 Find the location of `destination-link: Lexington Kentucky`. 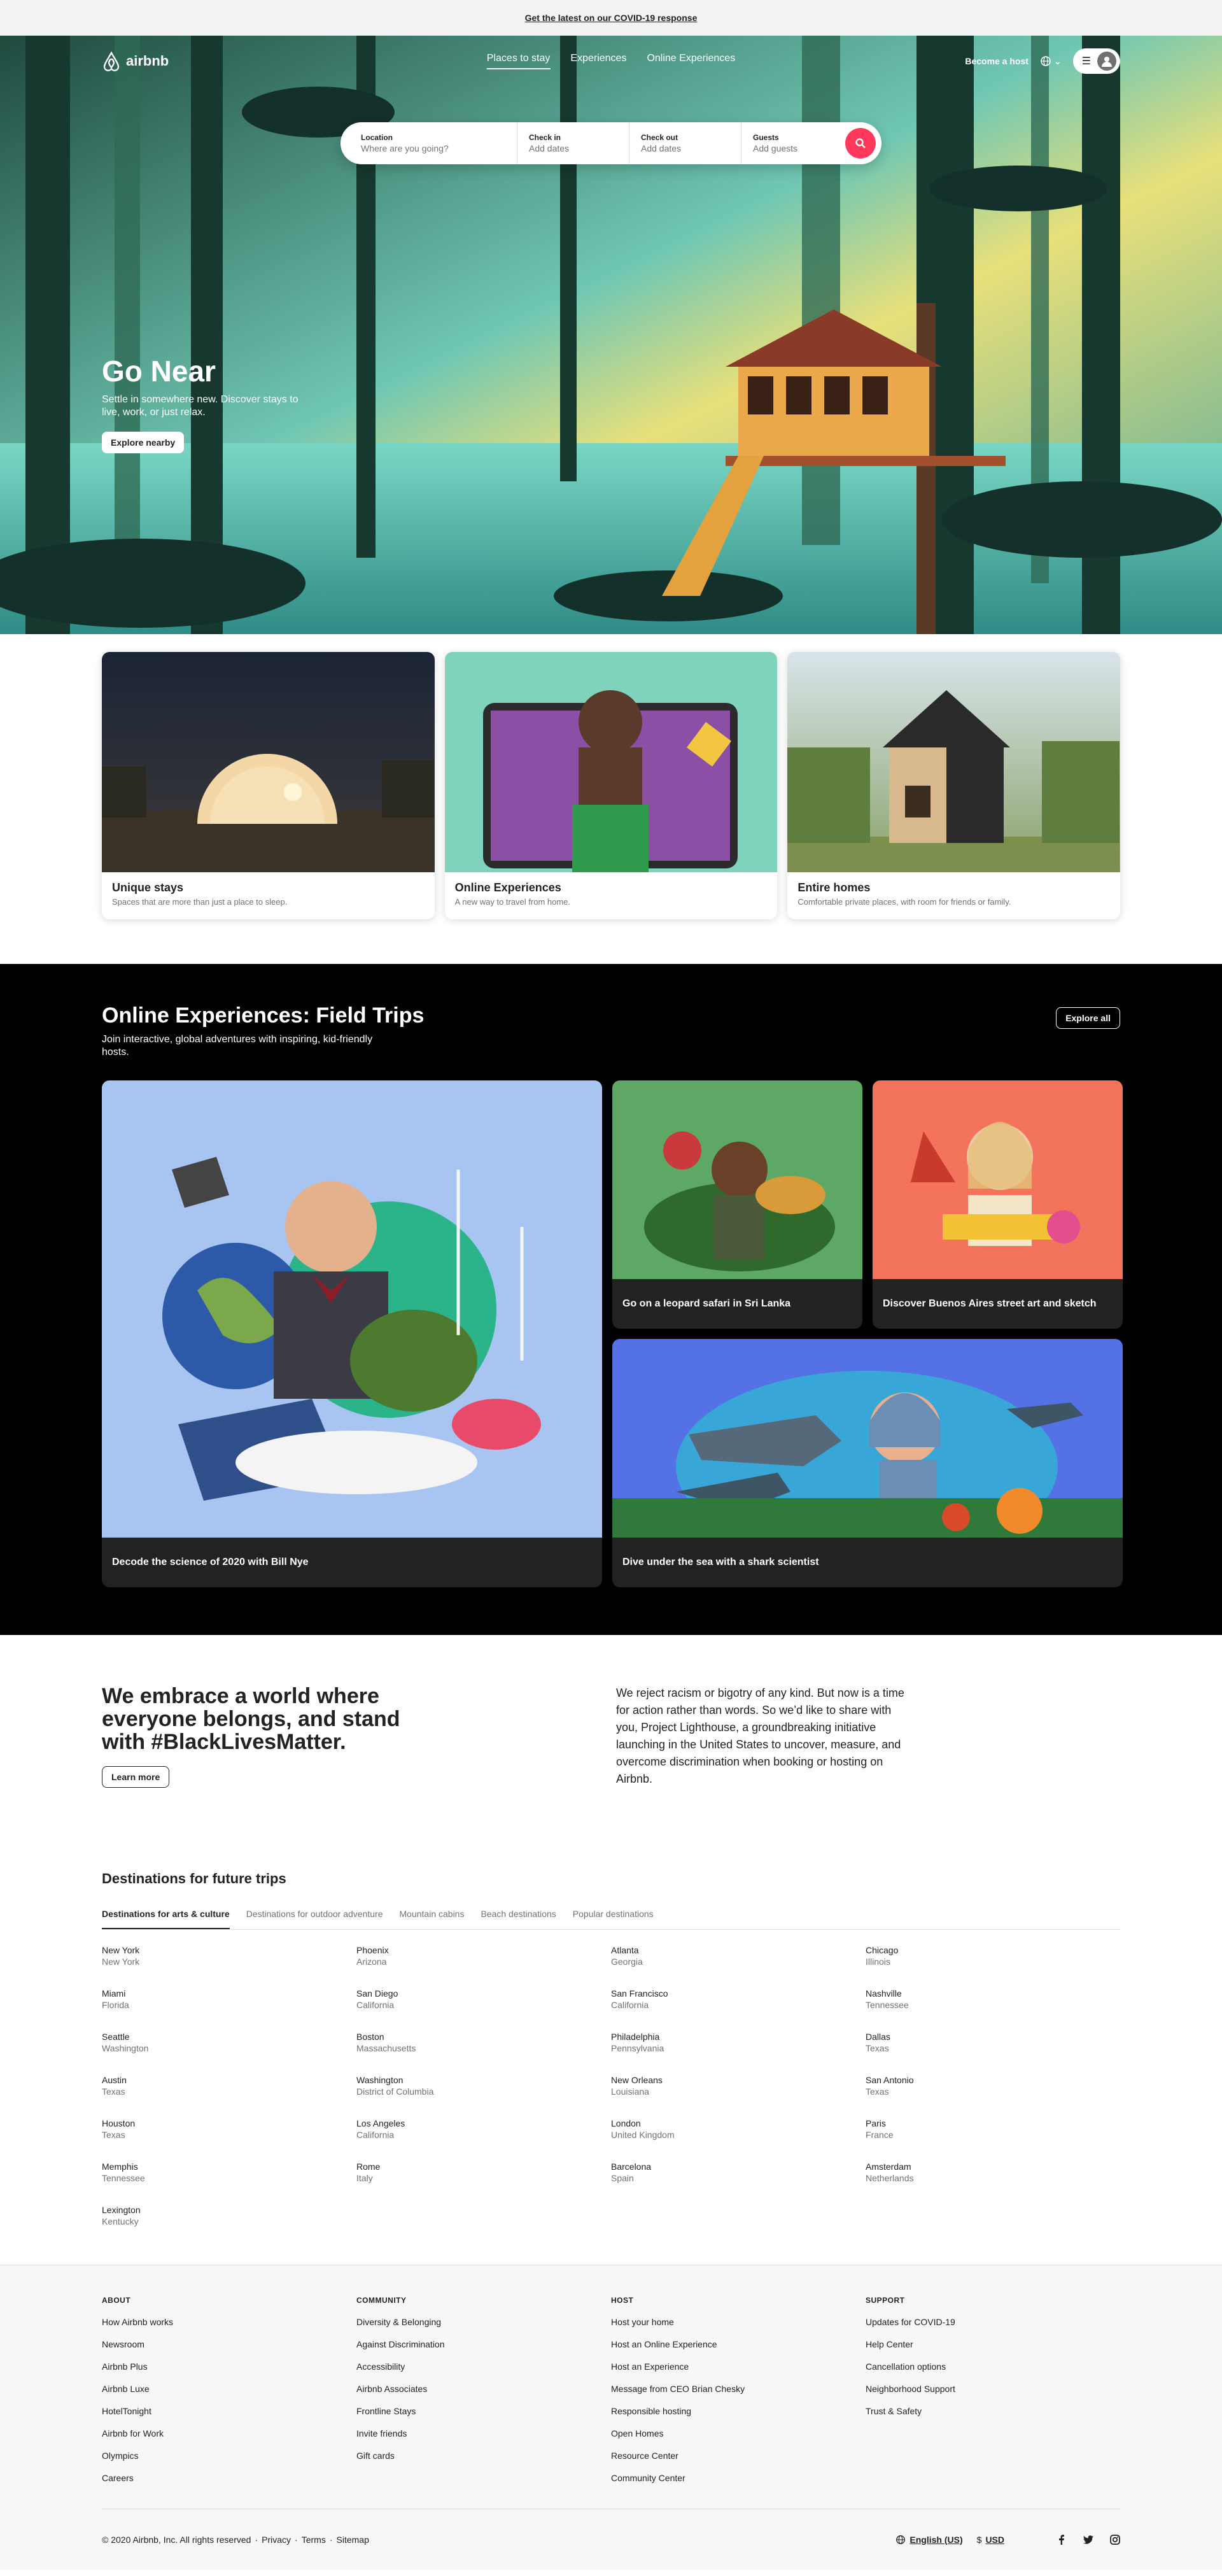

destination-link: Lexington Kentucky is located at coordinates (229, 2215).